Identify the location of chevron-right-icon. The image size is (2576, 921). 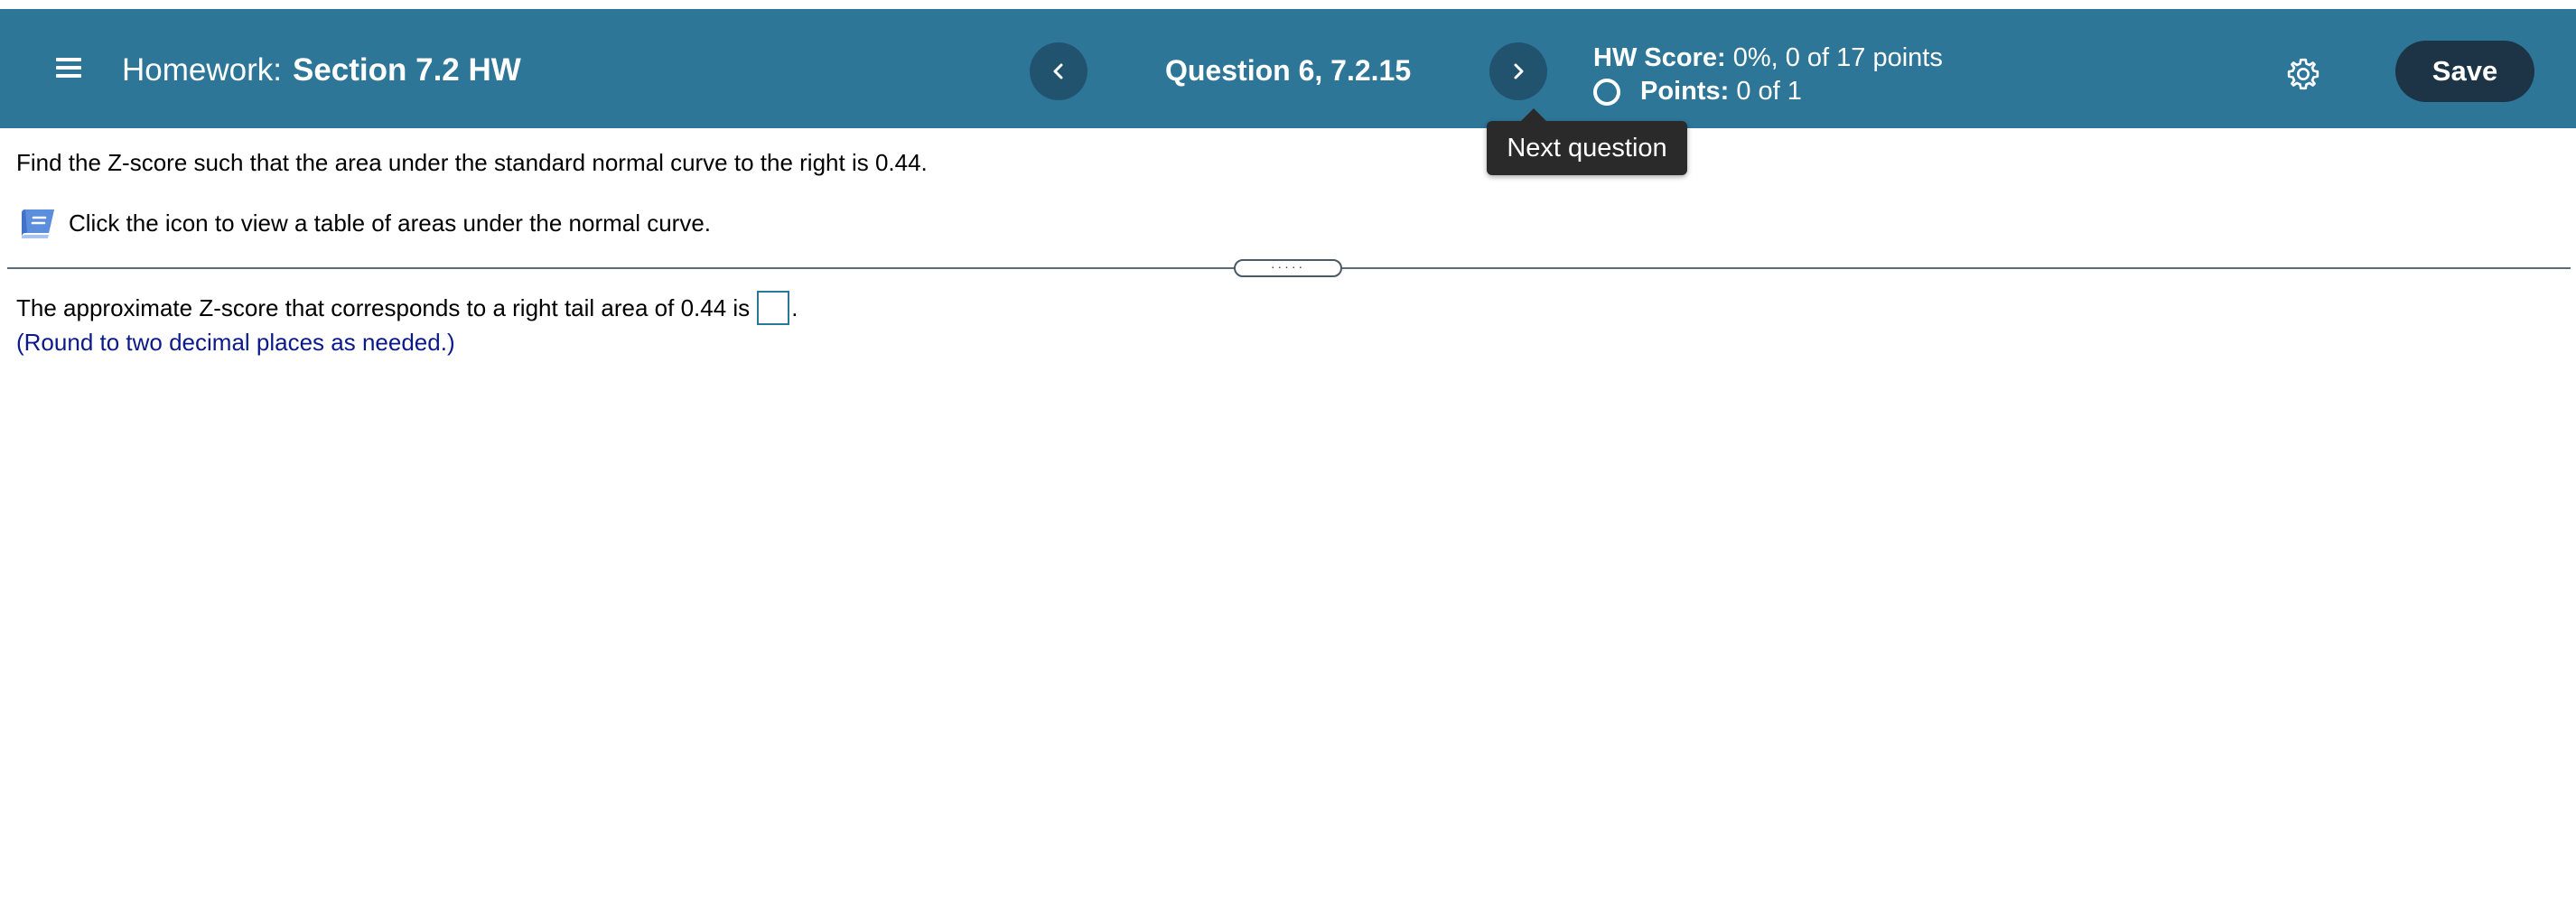
(1519, 71).